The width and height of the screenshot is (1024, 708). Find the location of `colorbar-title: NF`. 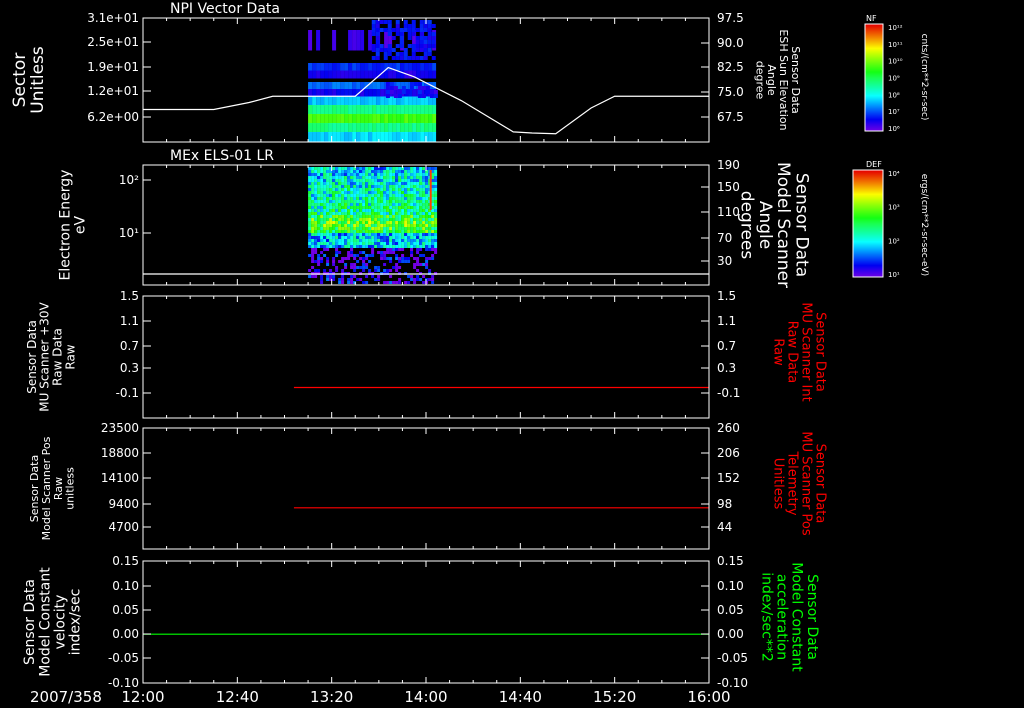

colorbar-title: NF is located at coordinates (871, 18).